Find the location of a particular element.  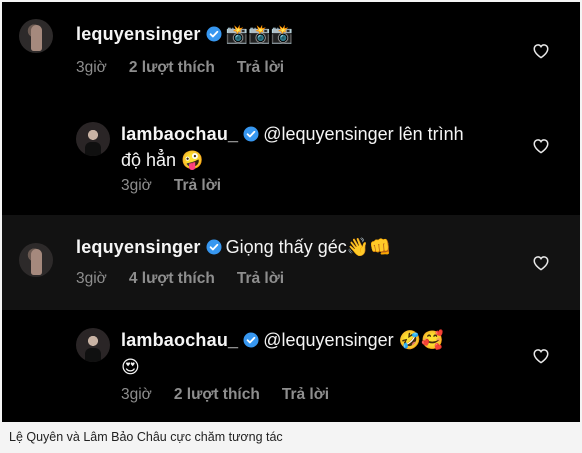

likes-count: 4 lượt thích is located at coordinates (172, 278).